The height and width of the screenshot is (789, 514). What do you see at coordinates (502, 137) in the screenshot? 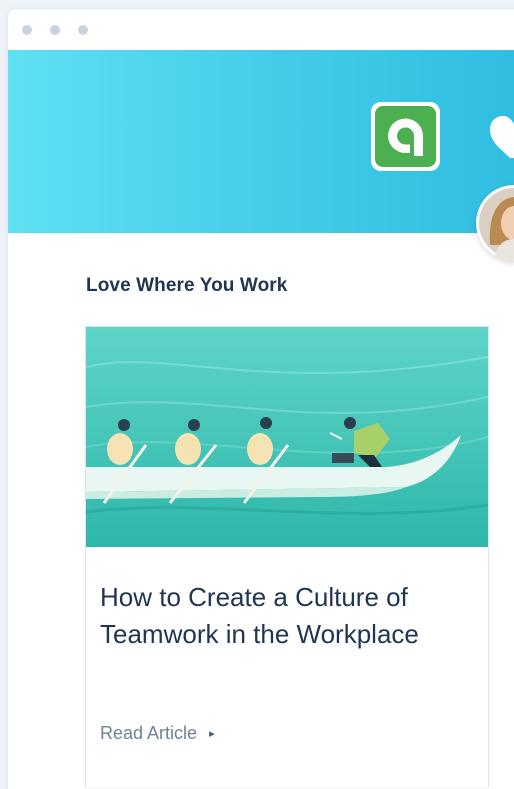
I see `heart-icon` at bounding box center [502, 137].